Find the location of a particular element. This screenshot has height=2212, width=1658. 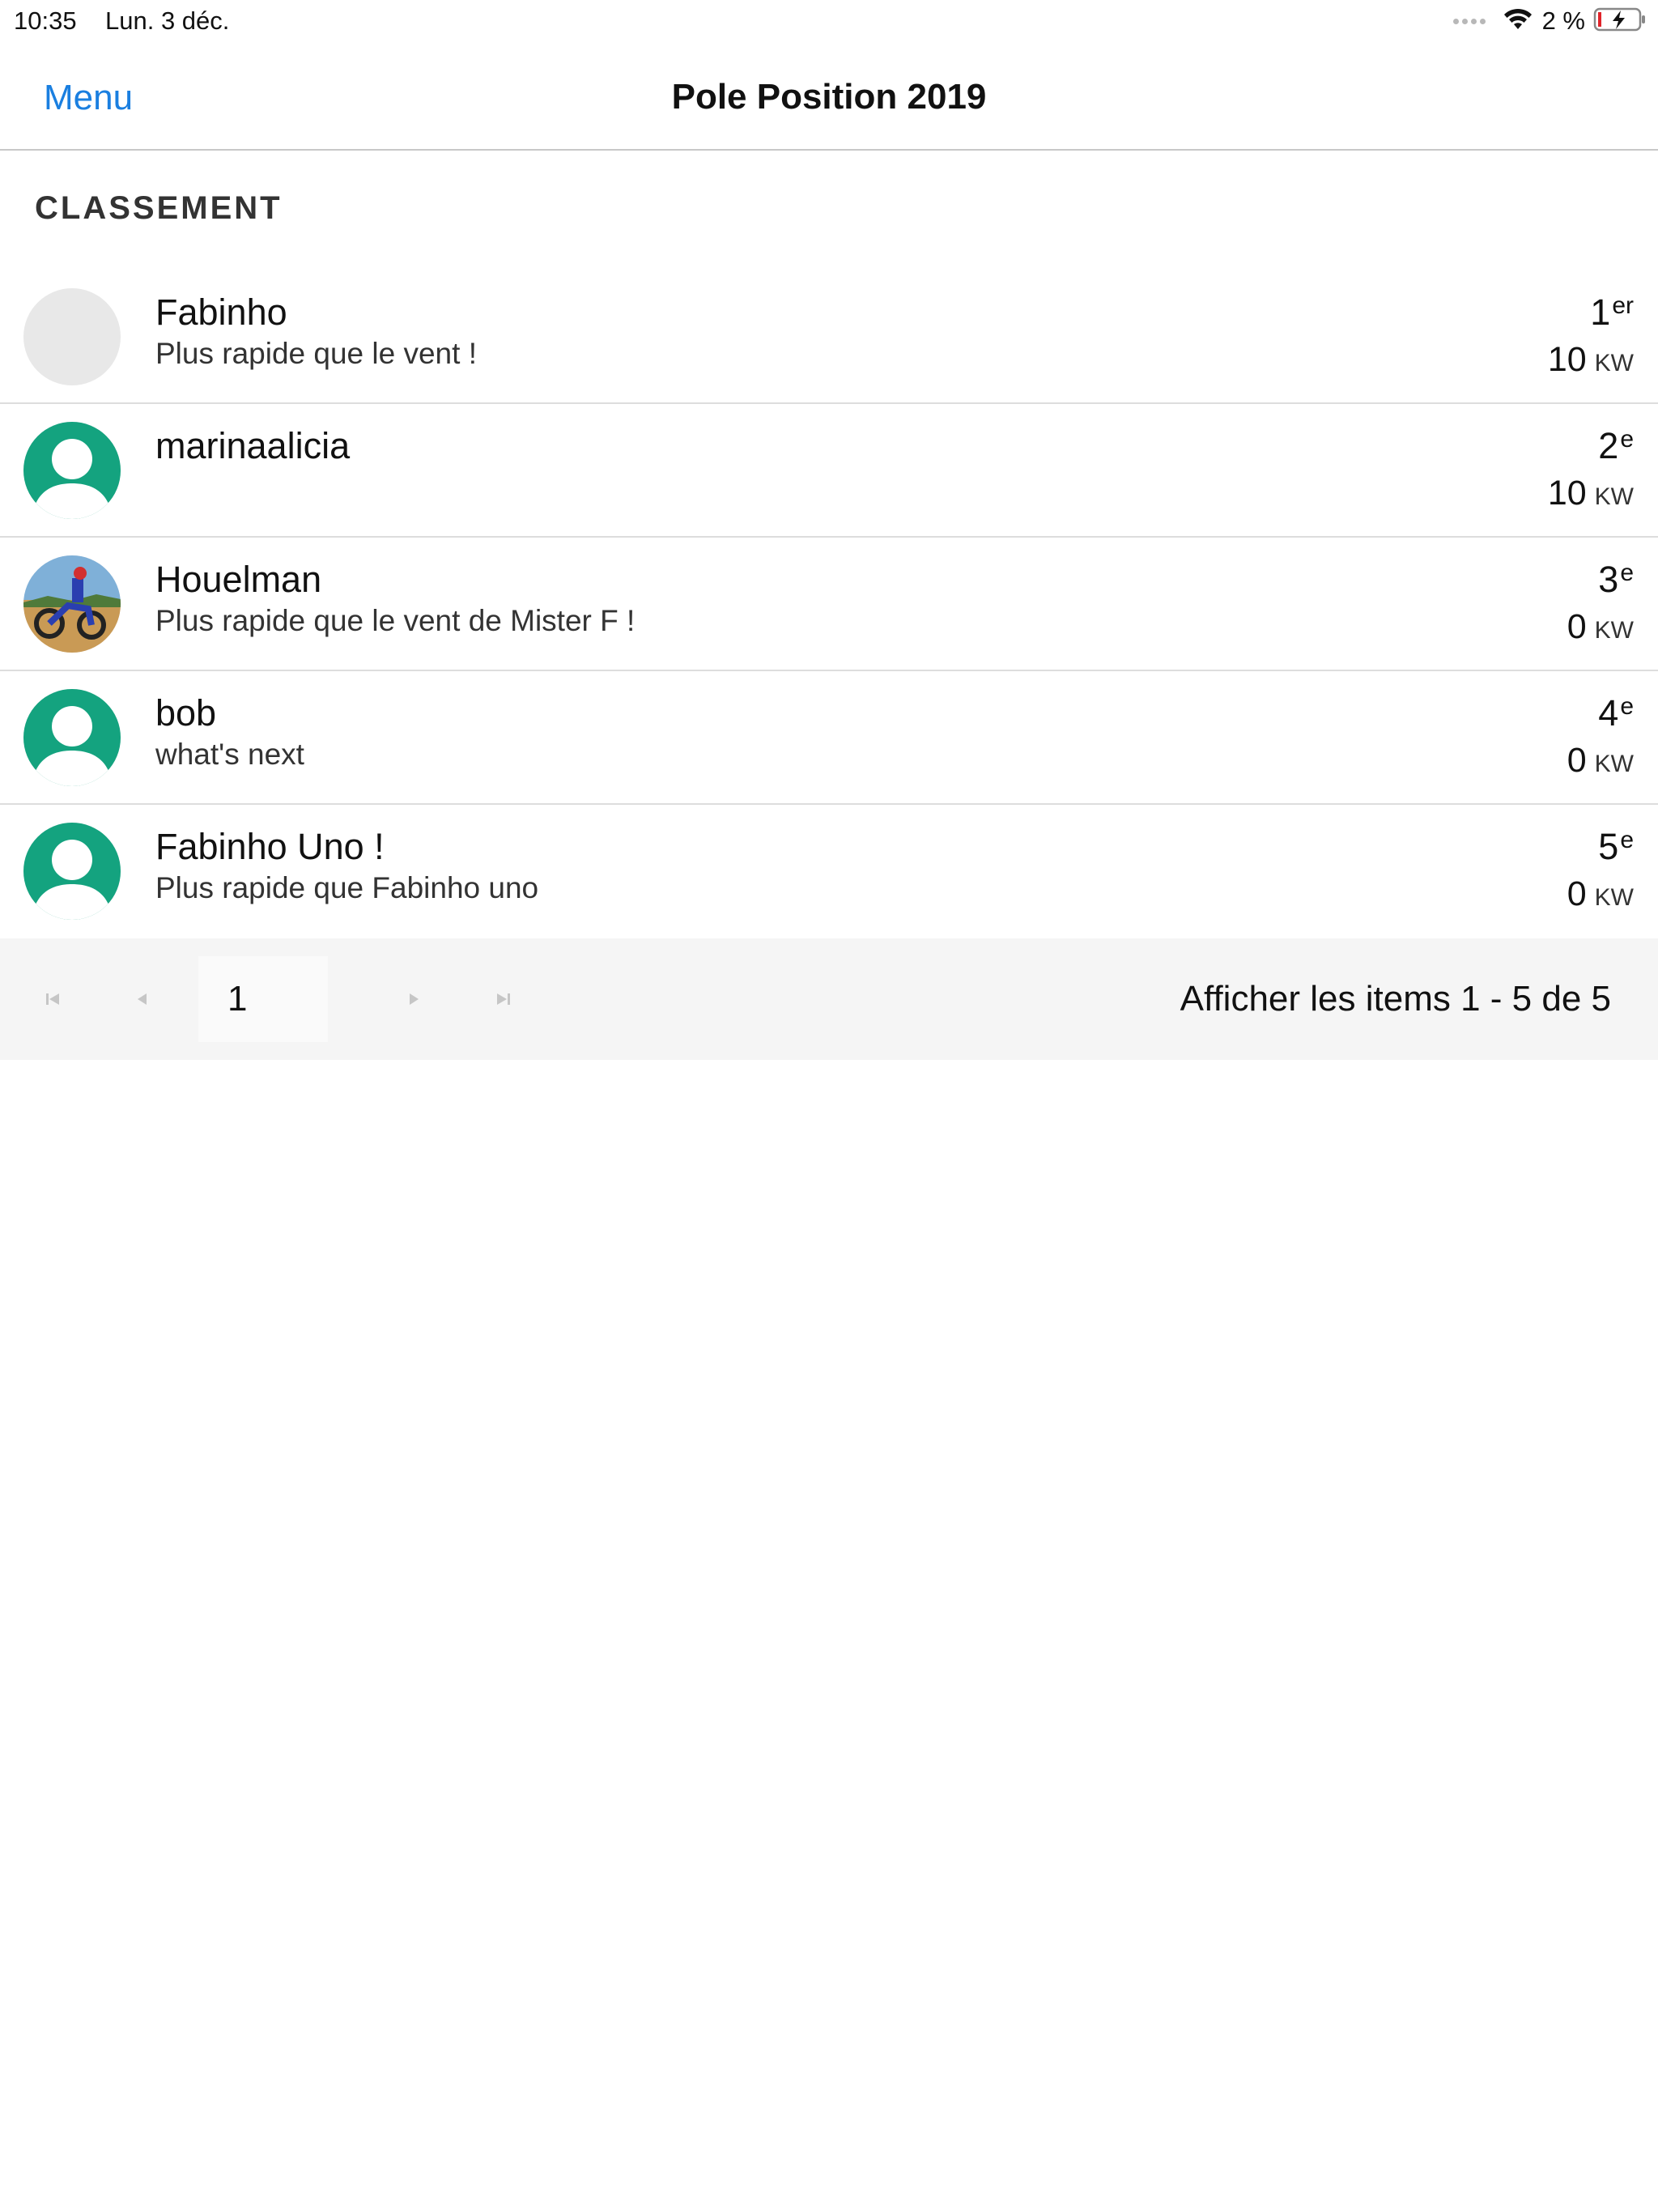

cellular-signal-icon is located at coordinates (1469, 21).